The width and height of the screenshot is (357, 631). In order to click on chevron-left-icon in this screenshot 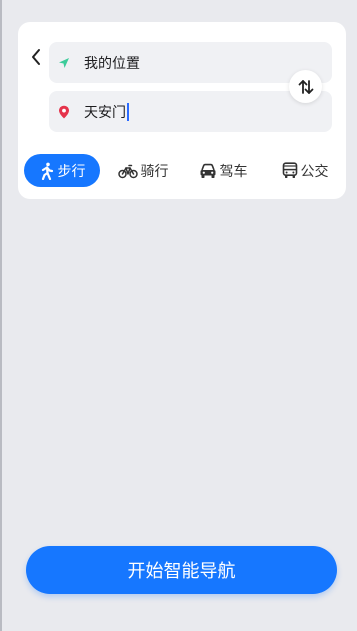, I will do `click(36, 57)`.